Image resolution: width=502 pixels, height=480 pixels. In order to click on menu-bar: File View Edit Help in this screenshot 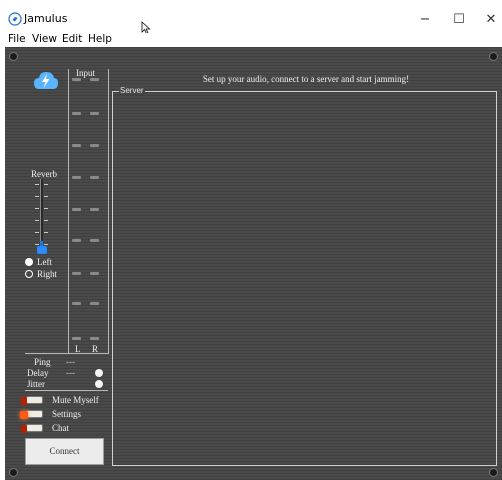, I will do `click(251, 40)`.